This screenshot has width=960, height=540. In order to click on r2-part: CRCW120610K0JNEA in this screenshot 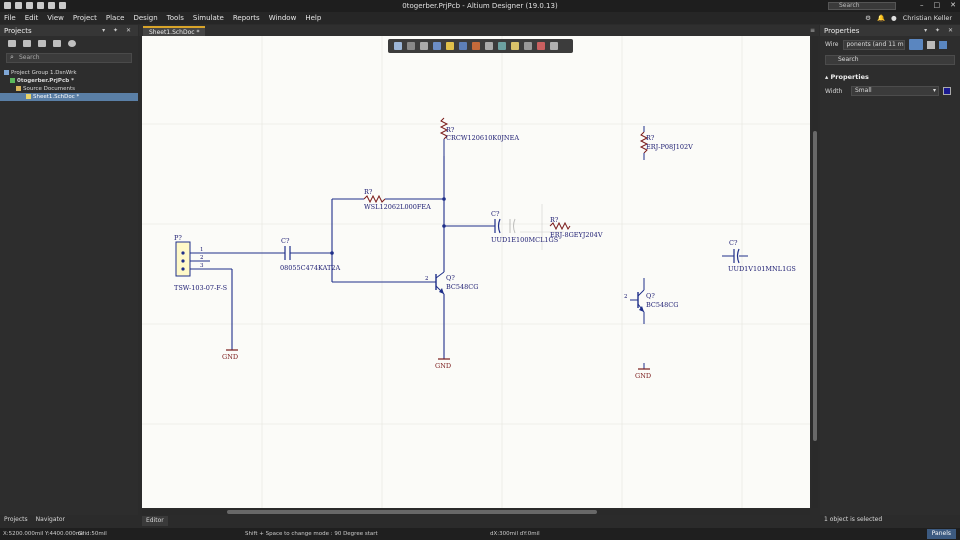, I will do `click(482, 138)`.